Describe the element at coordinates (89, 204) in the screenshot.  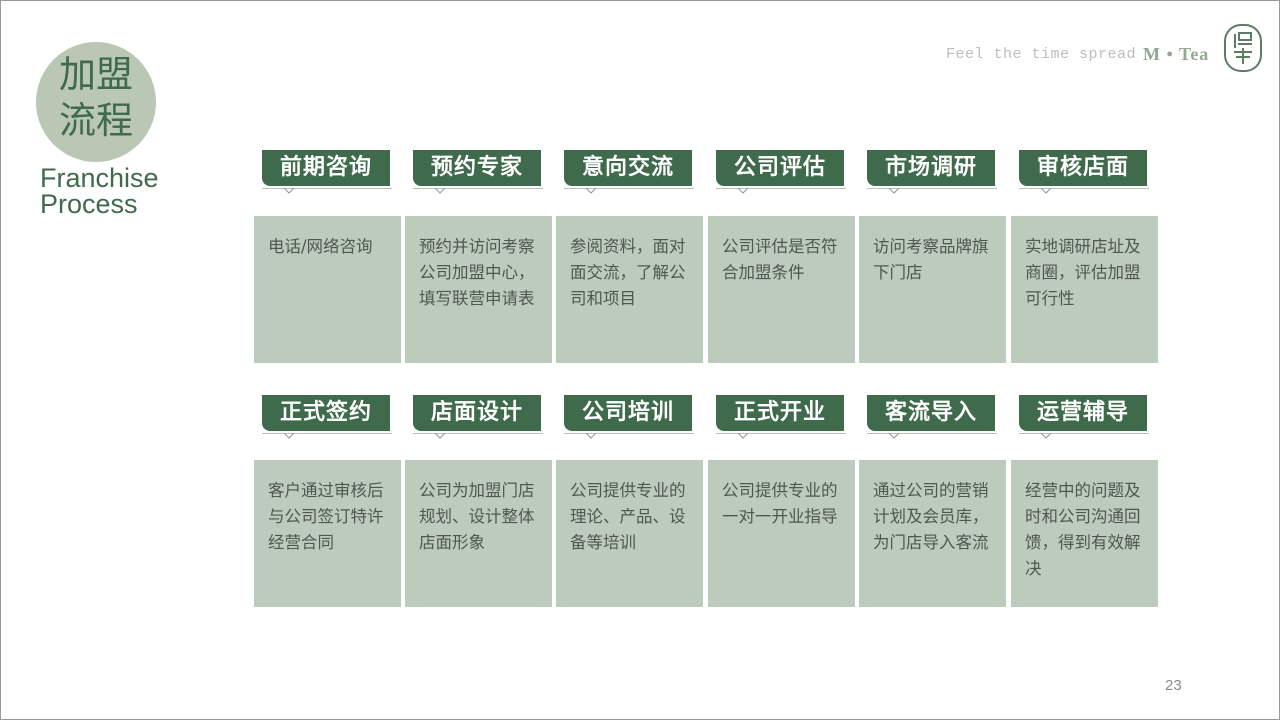
I see `title-english-line2: Process` at that location.